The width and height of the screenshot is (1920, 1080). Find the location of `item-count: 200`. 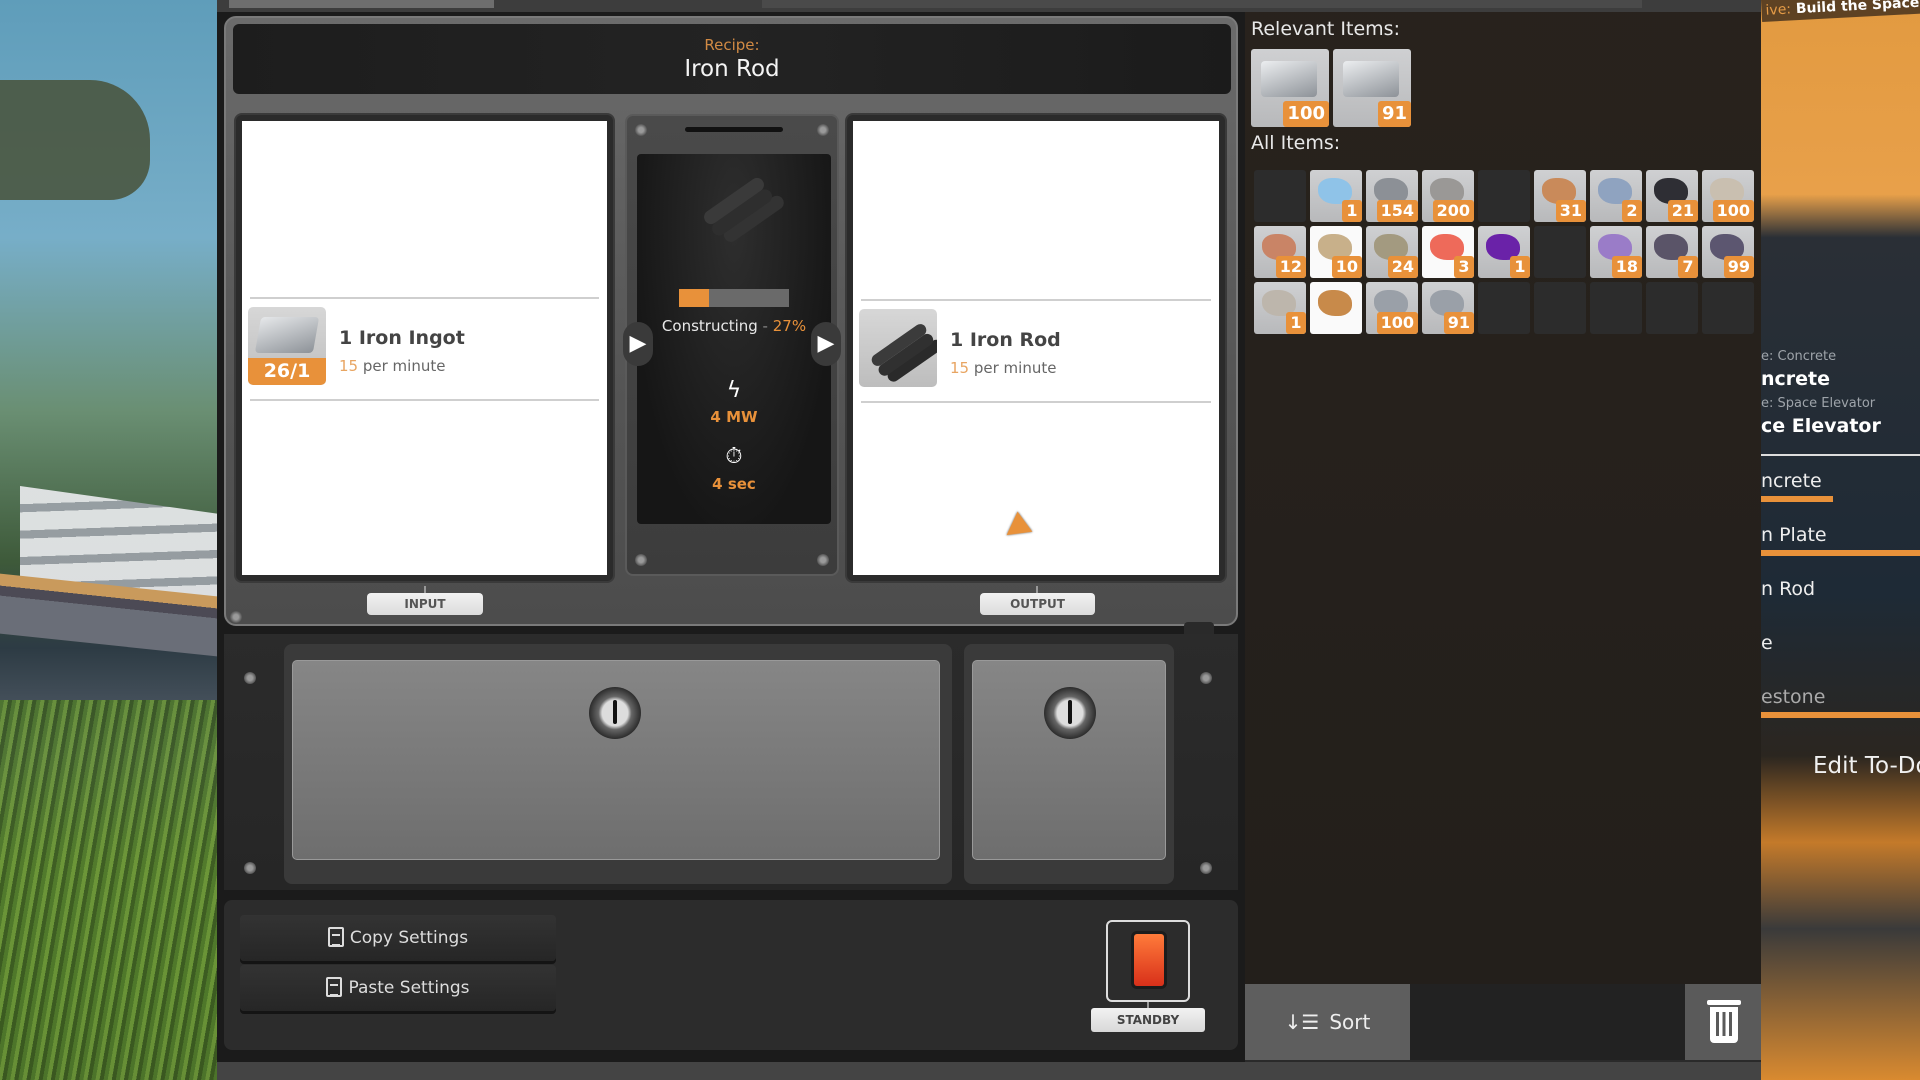

item-count: 200 is located at coordinates (1453, 211).